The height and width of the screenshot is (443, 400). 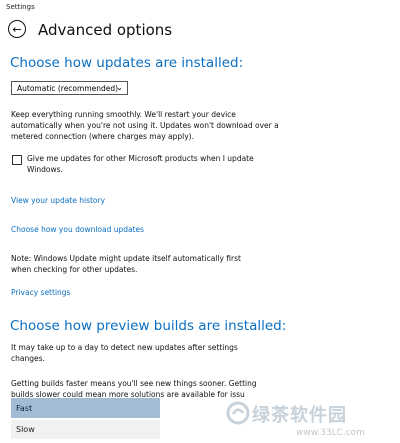 I want to click on preview-builds-heading: Choose how preview builds are installed:, so click(x=148, y=326).